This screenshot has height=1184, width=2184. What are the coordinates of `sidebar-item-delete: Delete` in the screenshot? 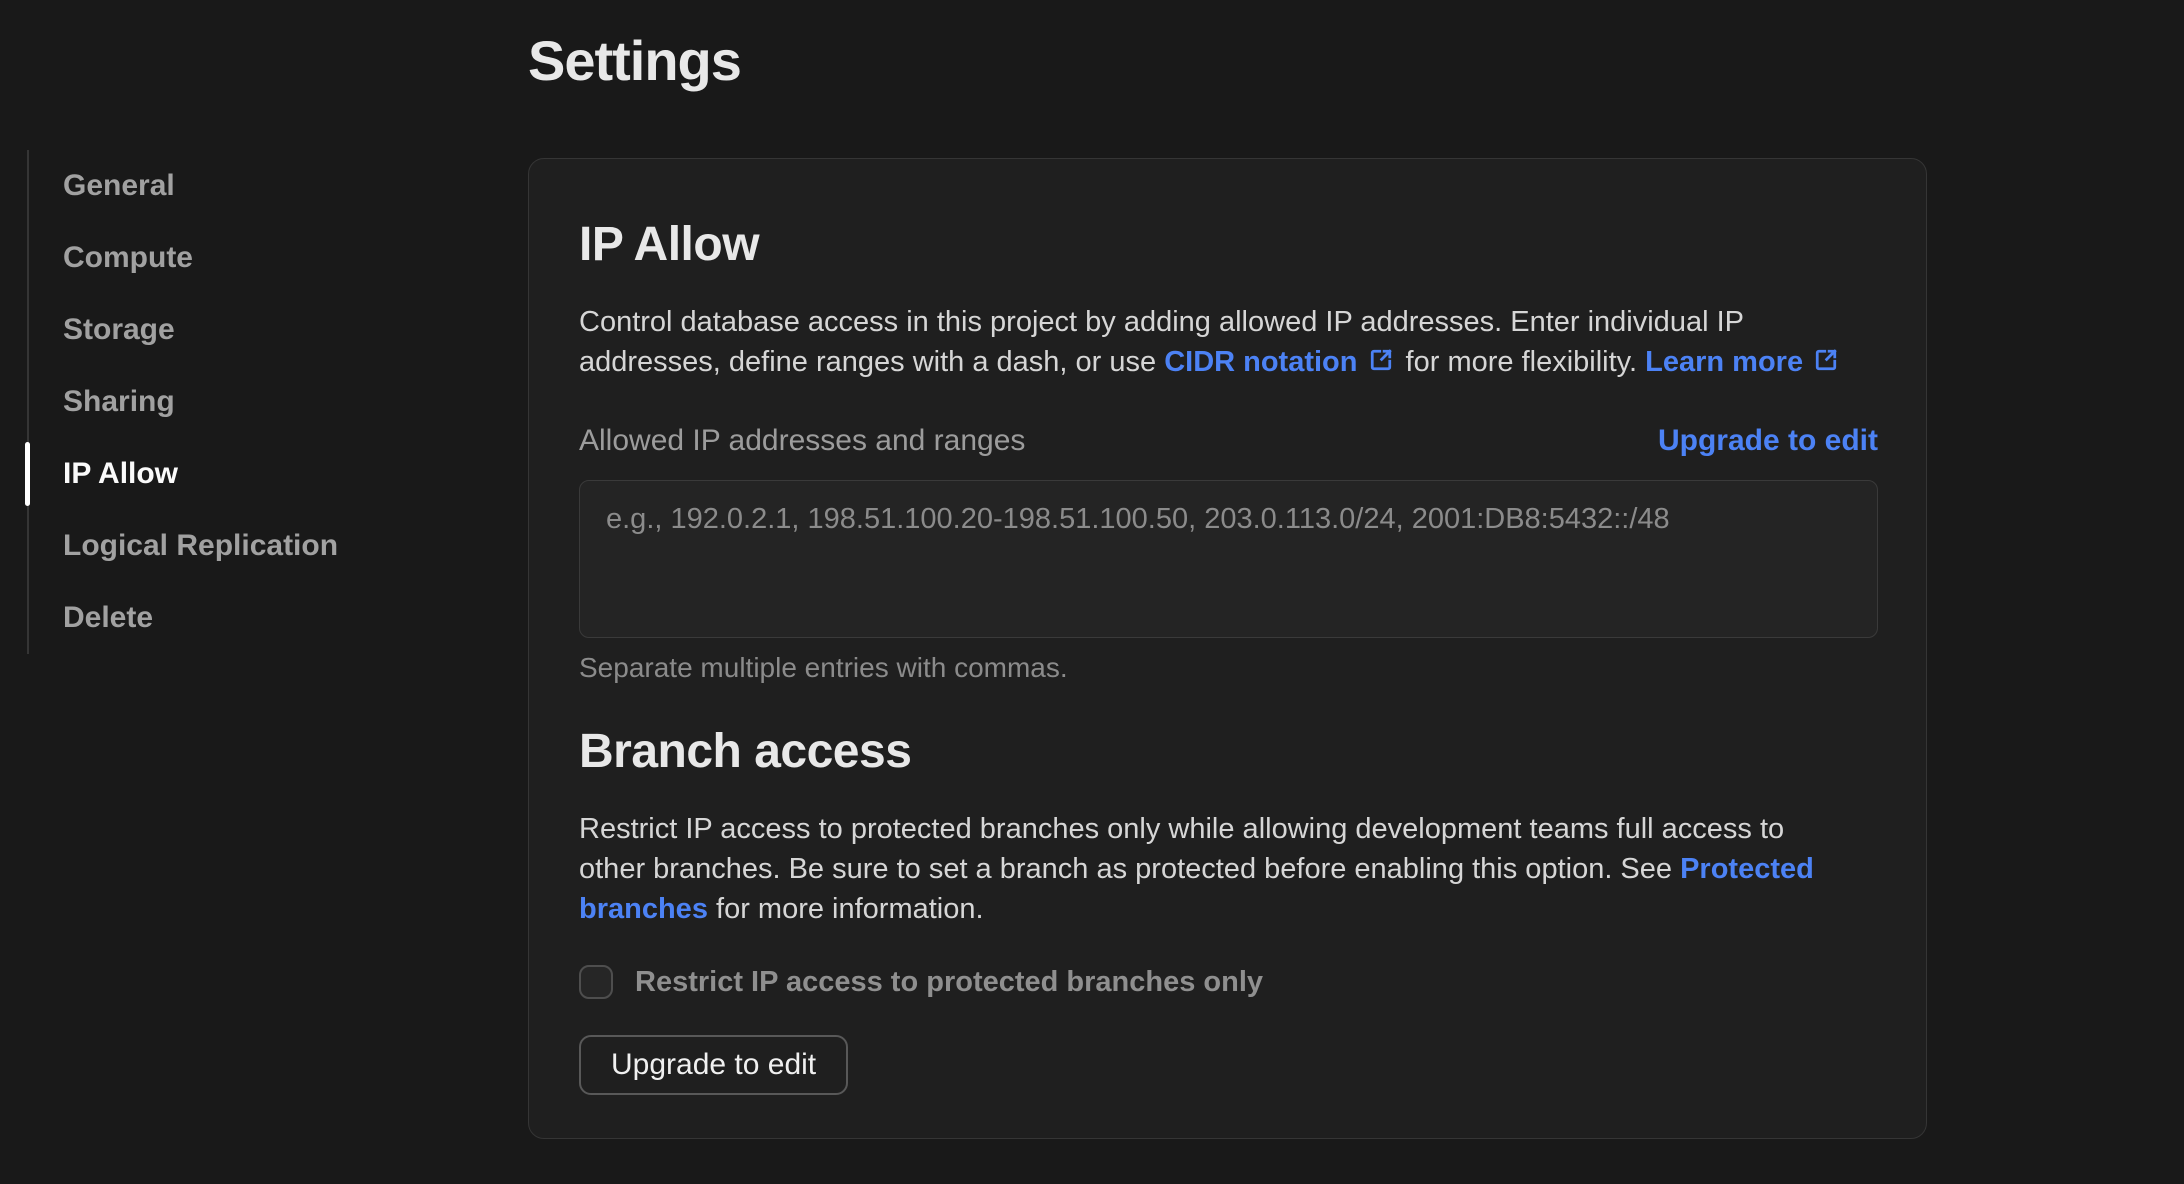 It's located at (259, 618).